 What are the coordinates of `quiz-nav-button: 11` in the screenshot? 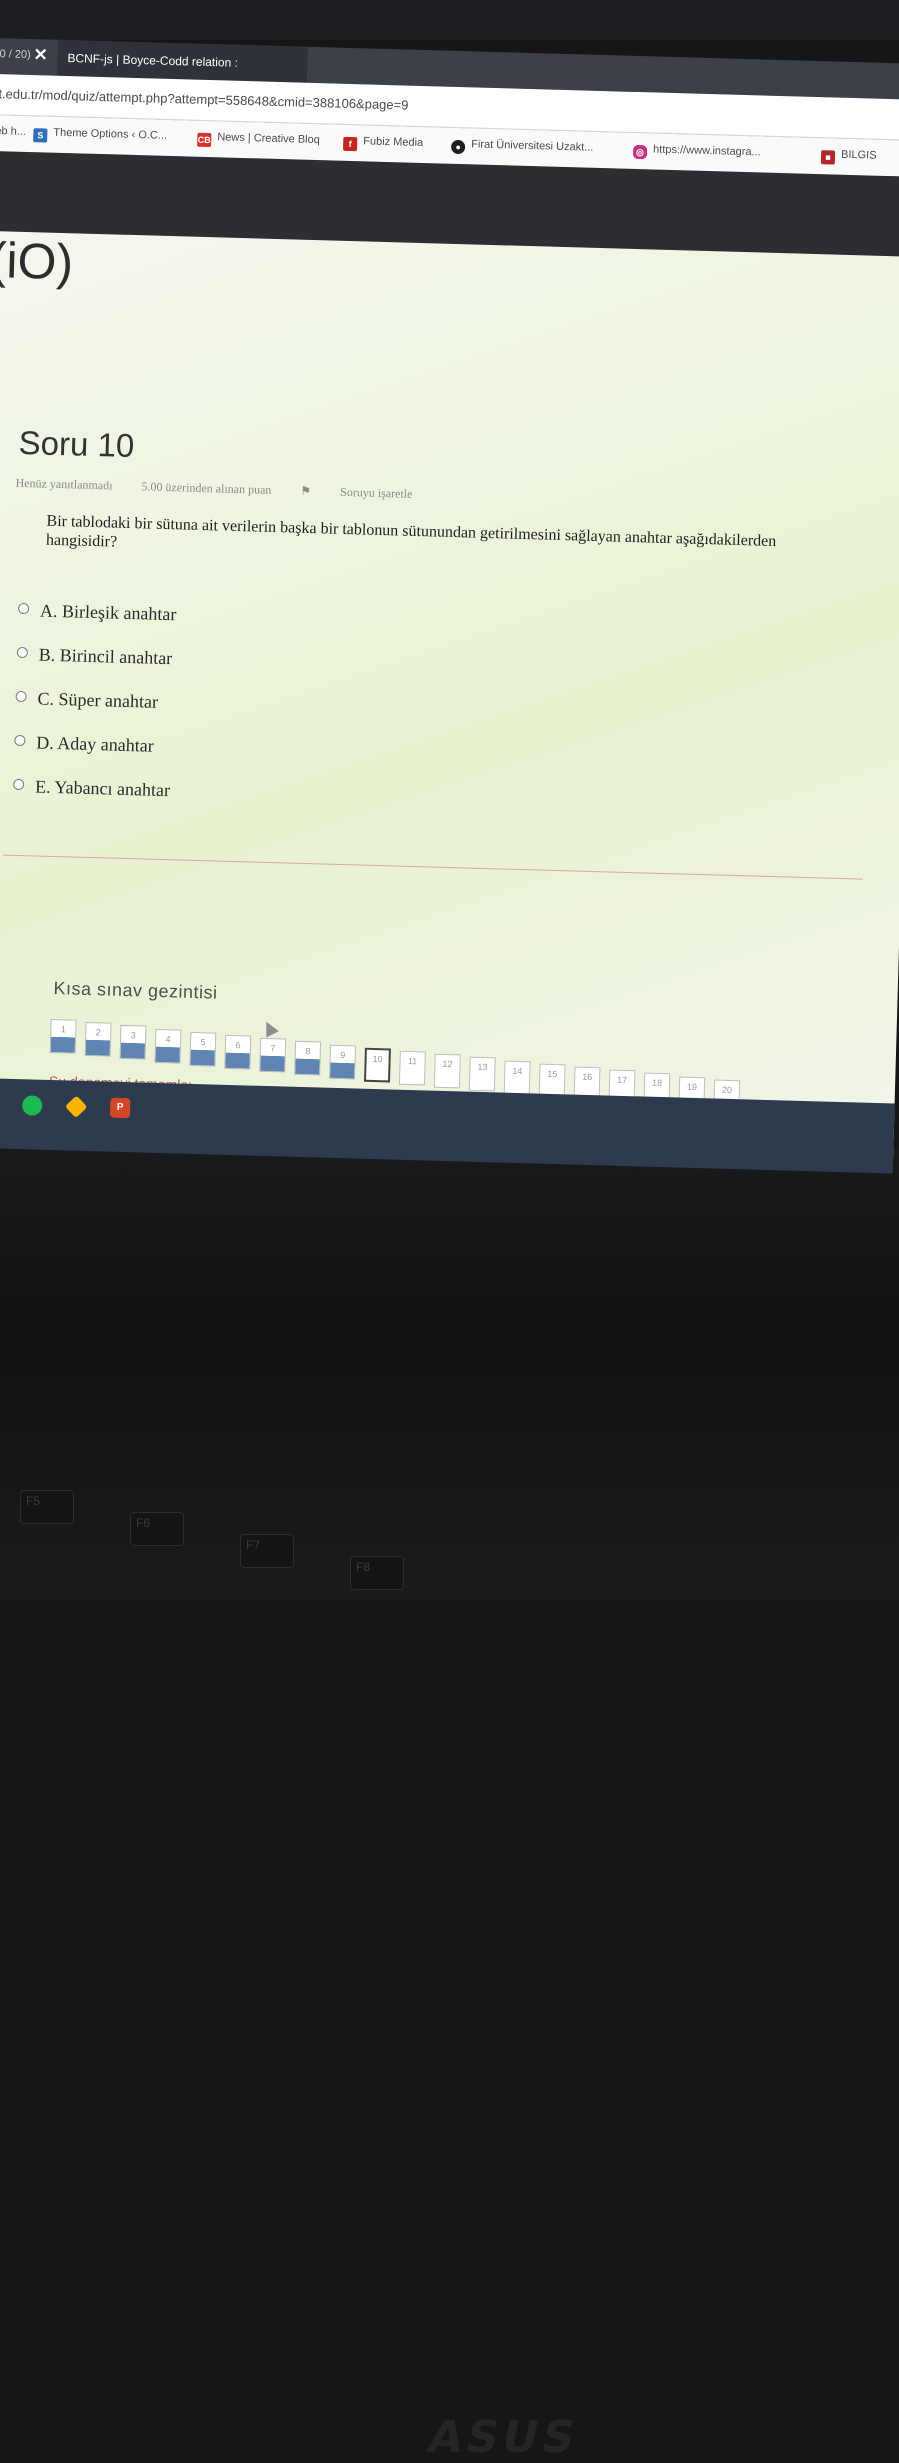 It's located at (412, 1068).